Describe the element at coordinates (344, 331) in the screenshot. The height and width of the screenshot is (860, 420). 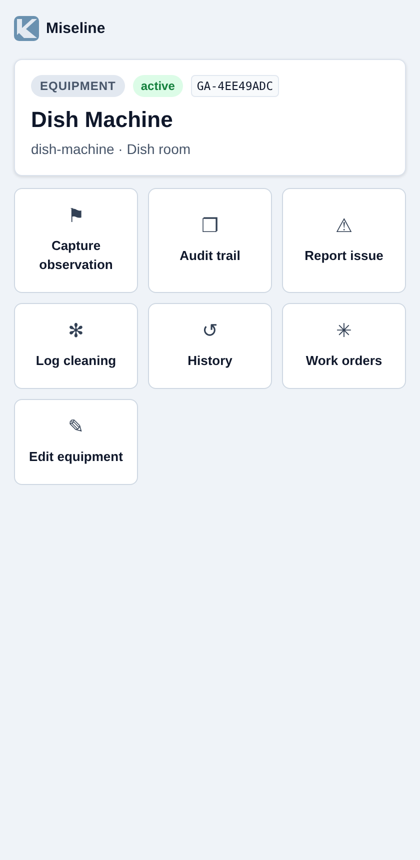
I see `action-icon: ✳` at that location.